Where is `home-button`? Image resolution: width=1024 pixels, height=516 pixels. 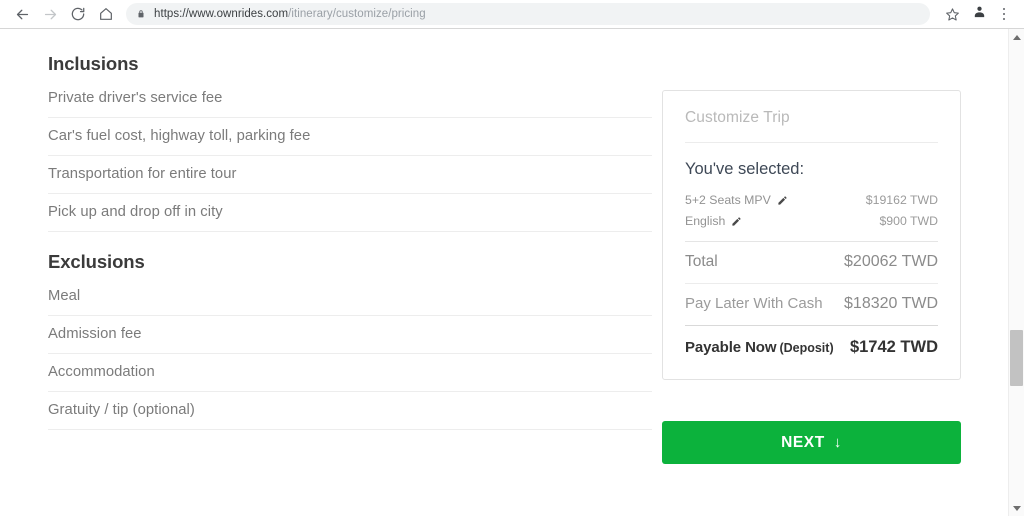
home-button is located at coordinates (106, 14).